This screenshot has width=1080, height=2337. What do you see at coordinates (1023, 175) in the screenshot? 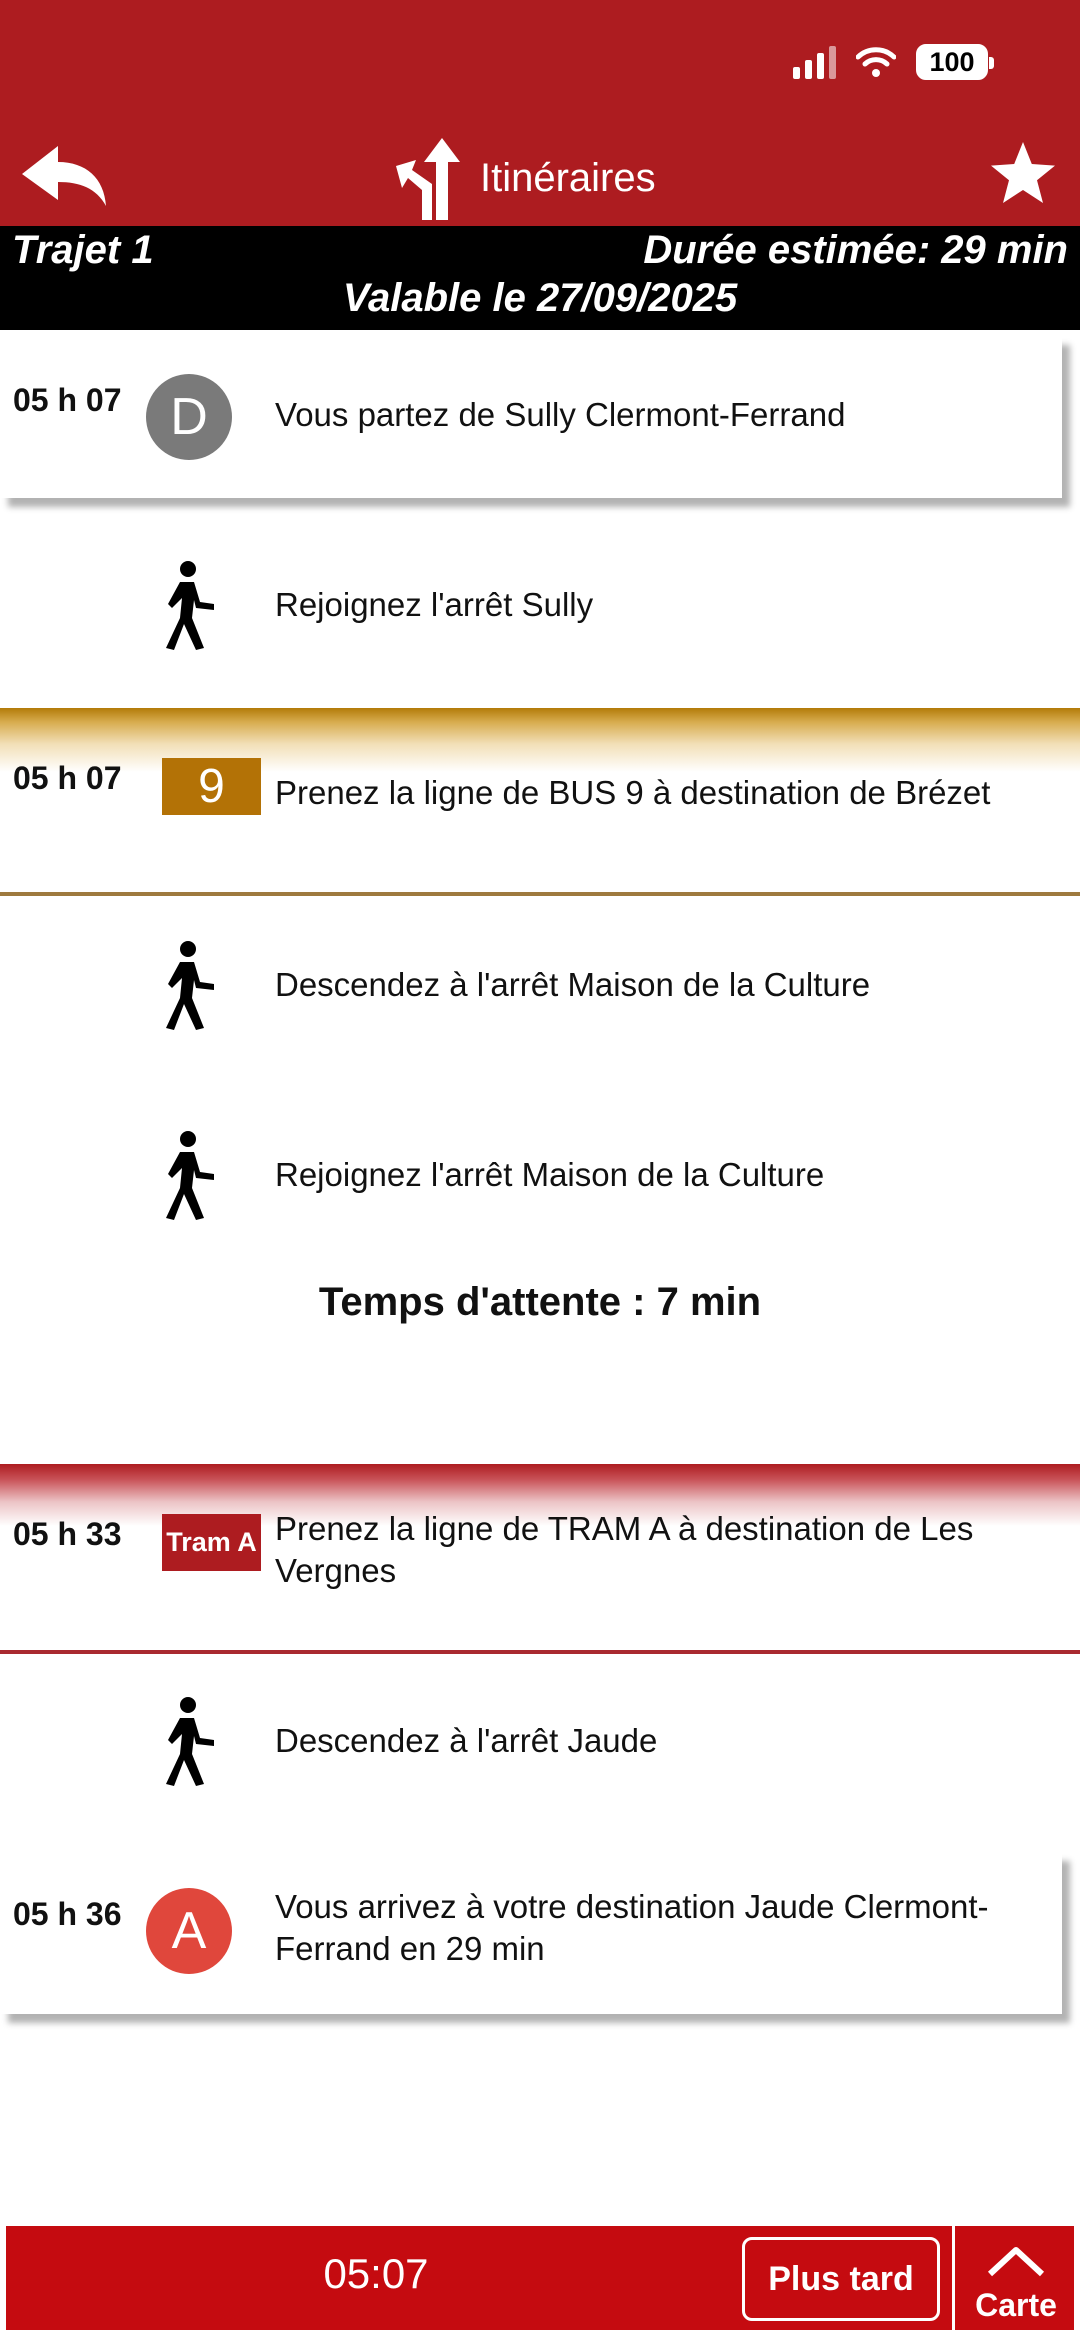
I see `star-icon` at bounding box center [1023, 175].